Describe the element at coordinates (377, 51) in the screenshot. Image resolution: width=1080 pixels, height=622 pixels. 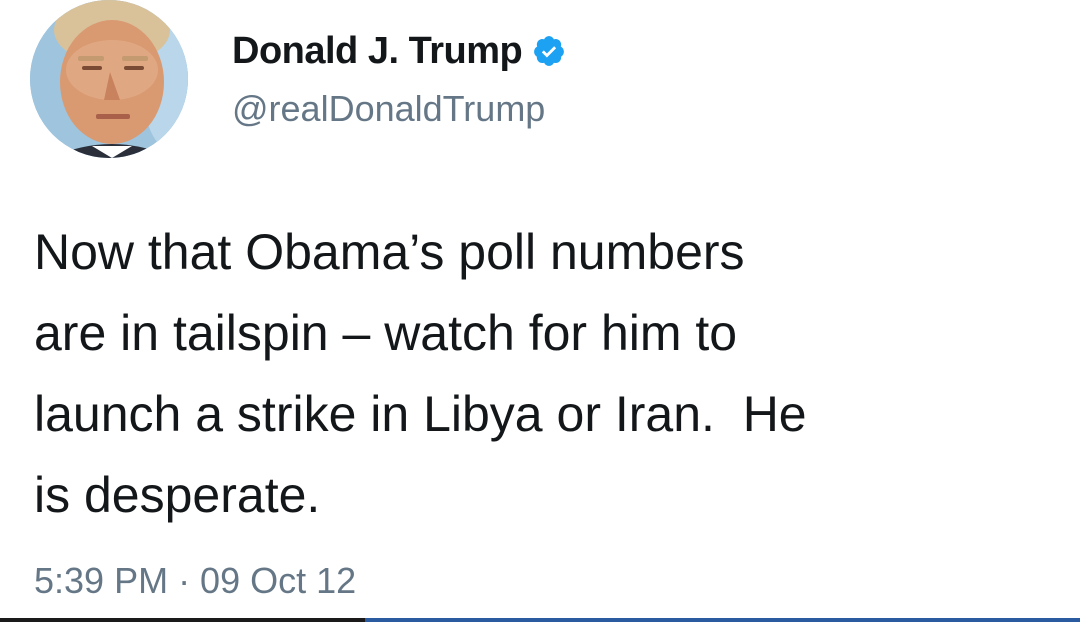
I see `author-display-name: Donald J. Trump` at that location.